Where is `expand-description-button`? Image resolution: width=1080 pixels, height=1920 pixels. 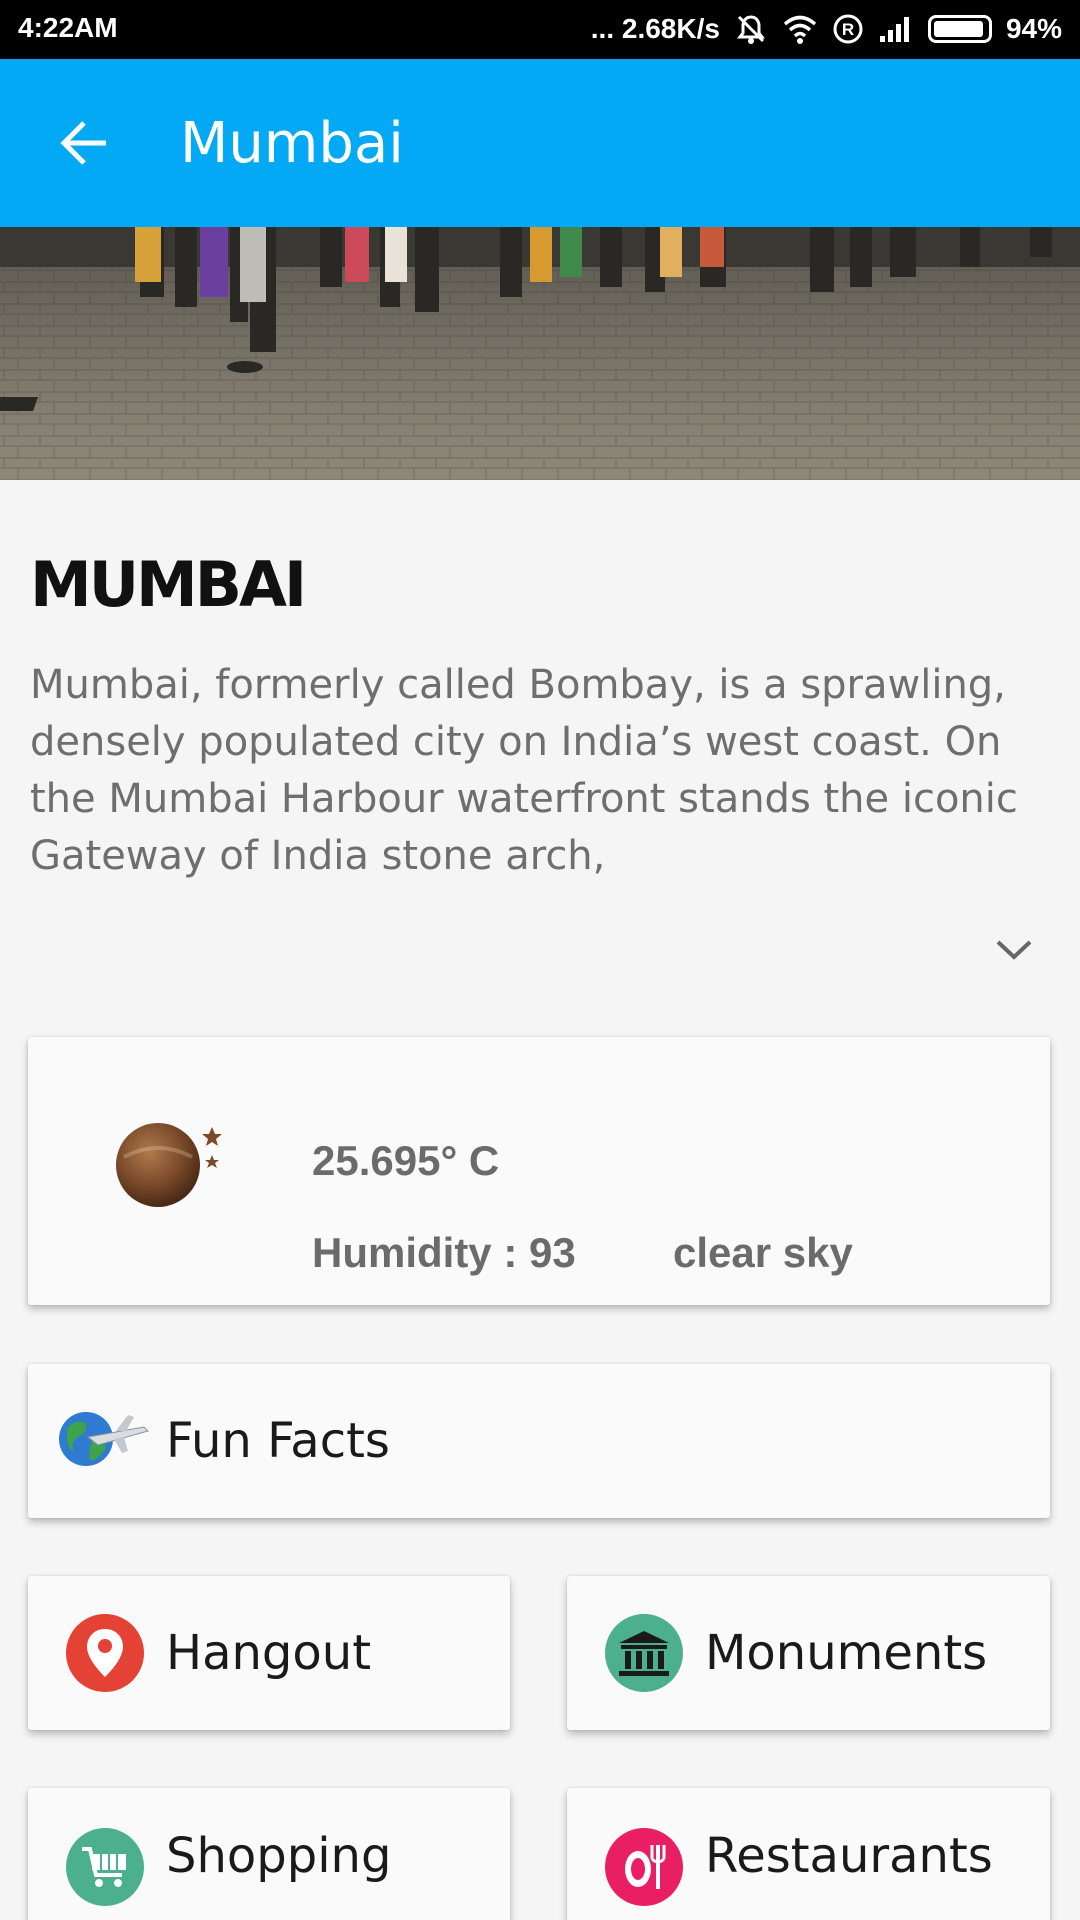
expand-description-button is located at coordinates (1014, 950).